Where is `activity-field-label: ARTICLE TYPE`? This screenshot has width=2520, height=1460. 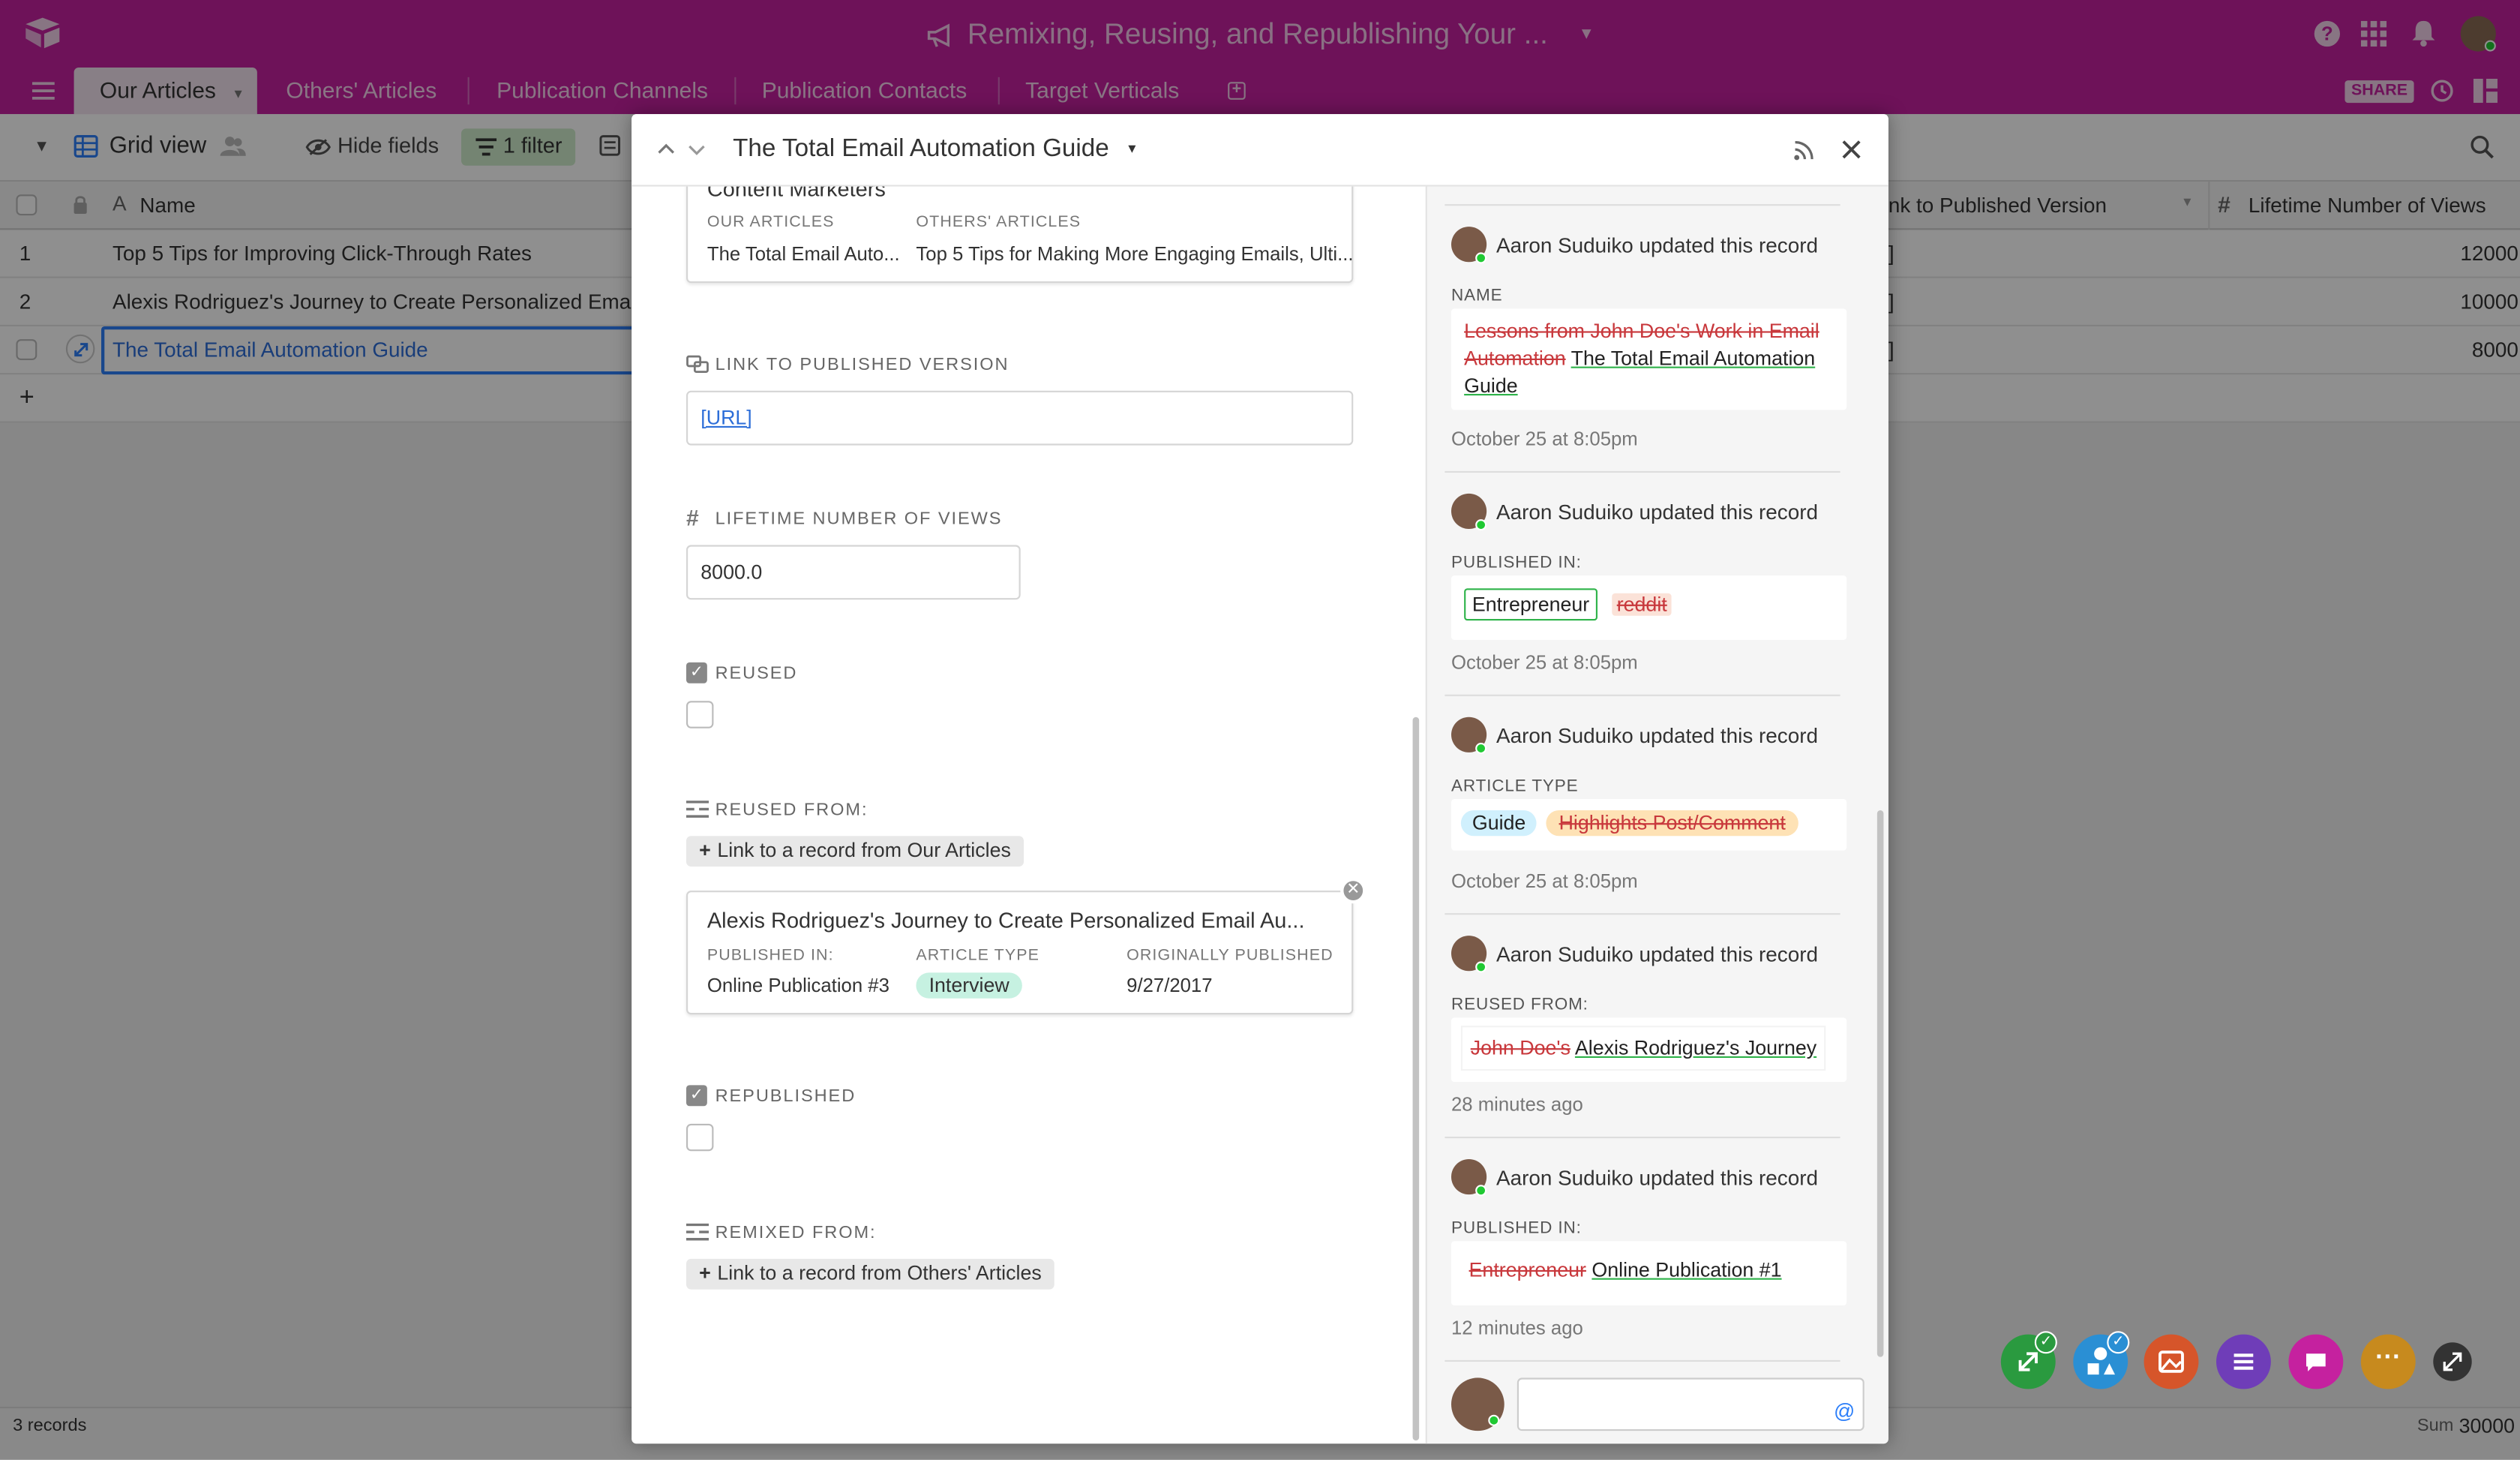 activity-field-label: ARTICLE TYPE is located at coordinates (1514, 786).